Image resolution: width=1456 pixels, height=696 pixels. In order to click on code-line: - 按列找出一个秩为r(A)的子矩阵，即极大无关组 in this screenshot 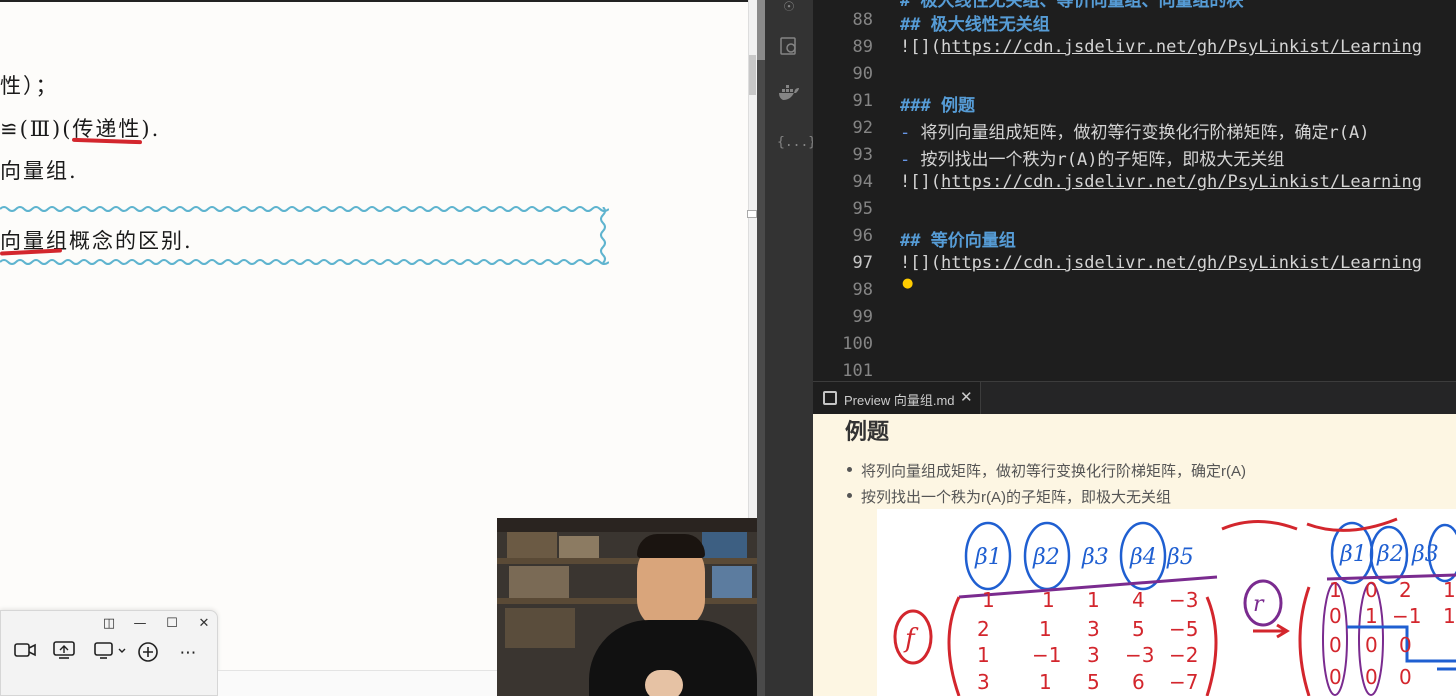, I will do `click(1092, 160)`.